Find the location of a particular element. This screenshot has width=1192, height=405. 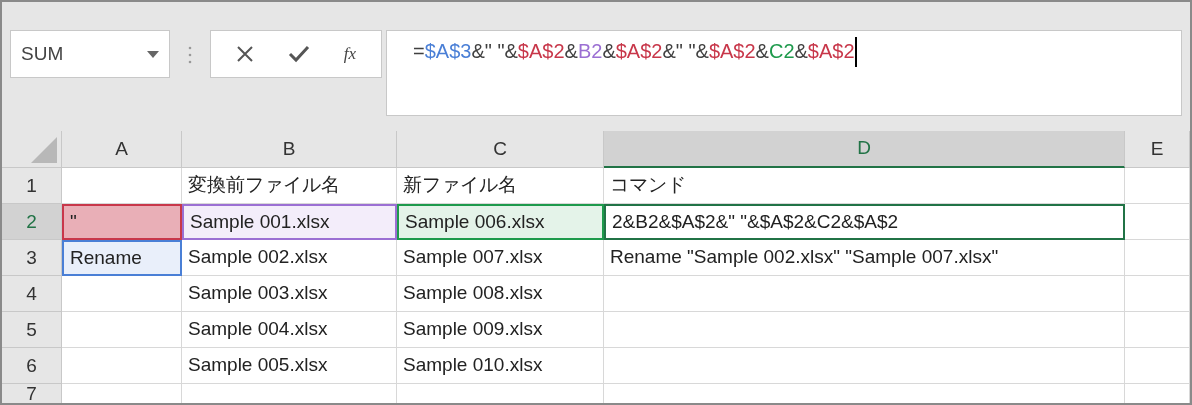

text-cursor is located at coordinates (855, 52).